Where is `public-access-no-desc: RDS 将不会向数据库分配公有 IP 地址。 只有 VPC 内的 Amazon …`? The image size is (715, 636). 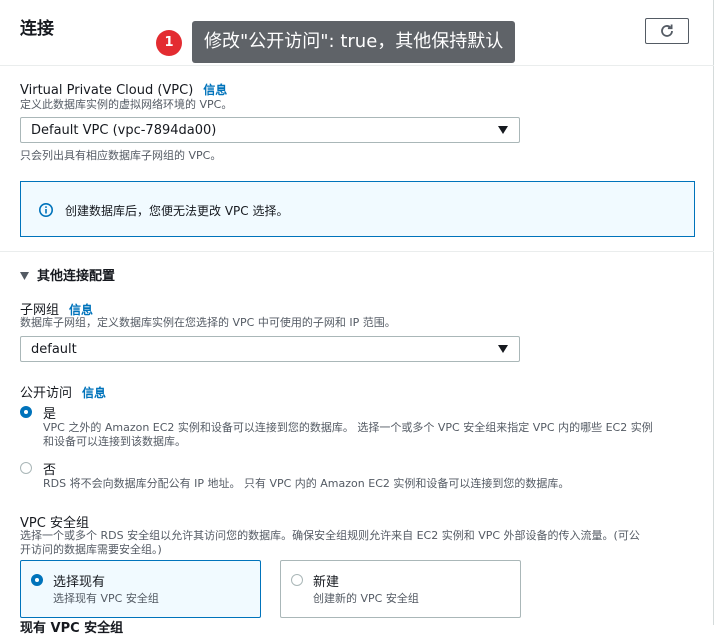 public-access-no-desc: RDS 将不会向数据库分配公有 IP 地址。 只有 VPC 内的 Amazon … is located at coordinates (306, 483).